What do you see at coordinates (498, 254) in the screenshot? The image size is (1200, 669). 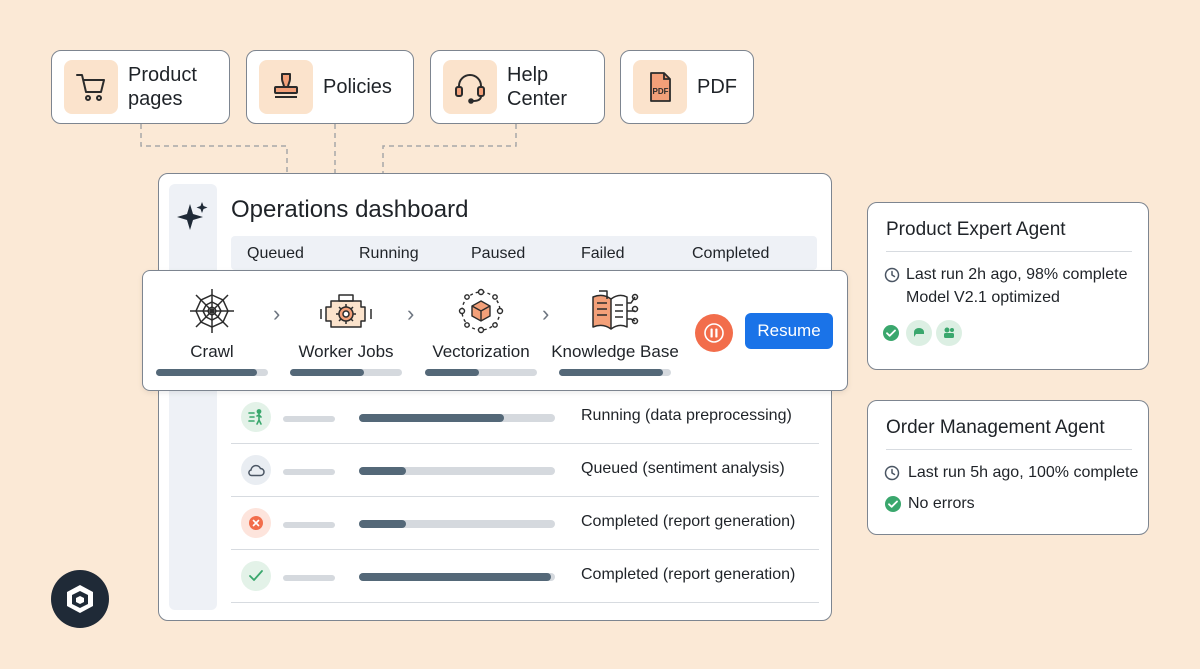 I see `tab-paused: Paused` at bounding box center [498, 254].